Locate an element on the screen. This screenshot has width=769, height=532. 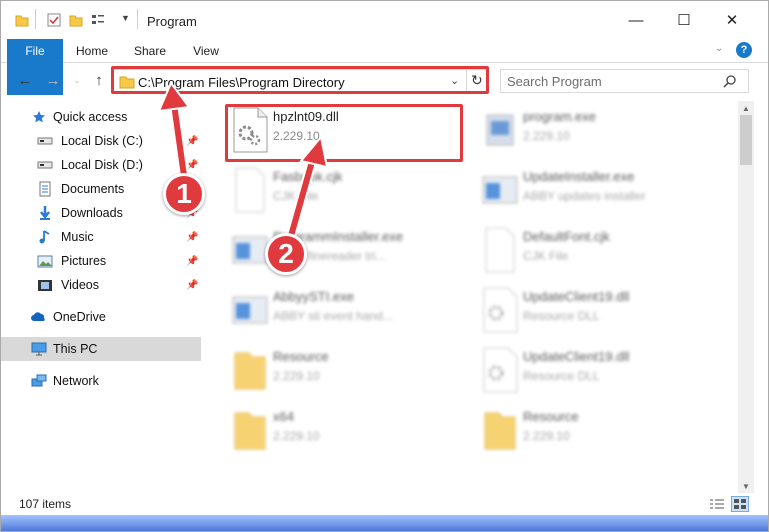
file-item-resource: Resource 2.229.10 is located at coordinates (340, 371).